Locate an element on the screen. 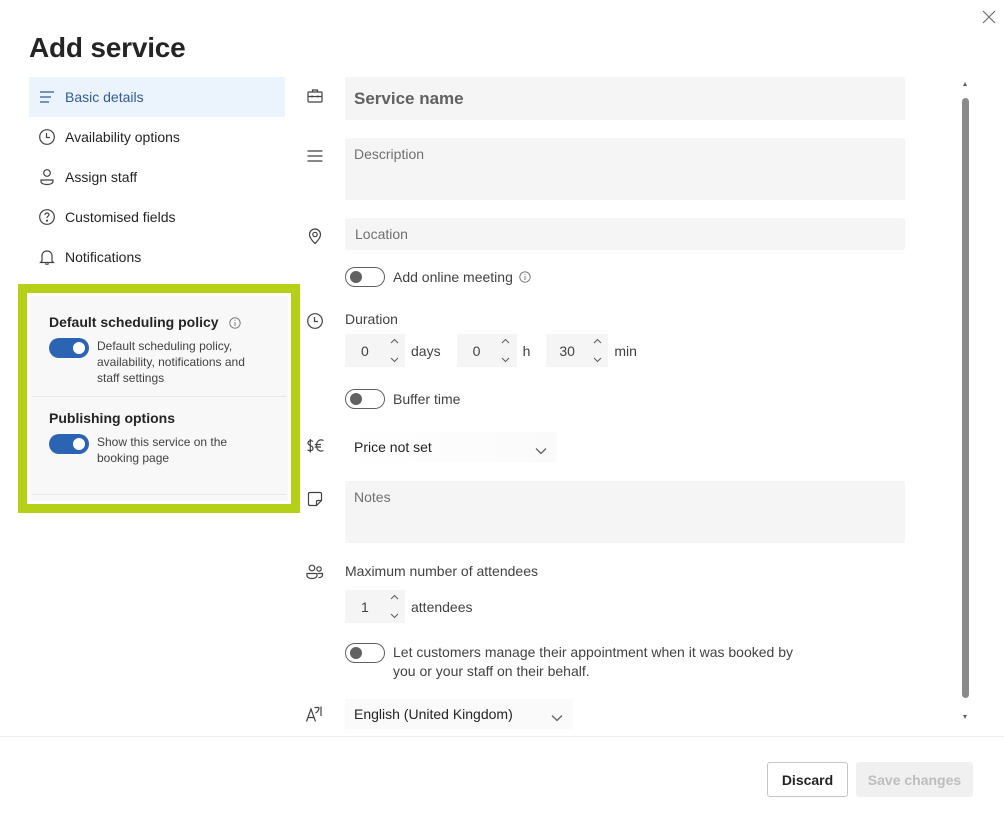 This screenshot has width=1004, height=817. price-dropdown: Price not set is located at coordinates (451, 447).